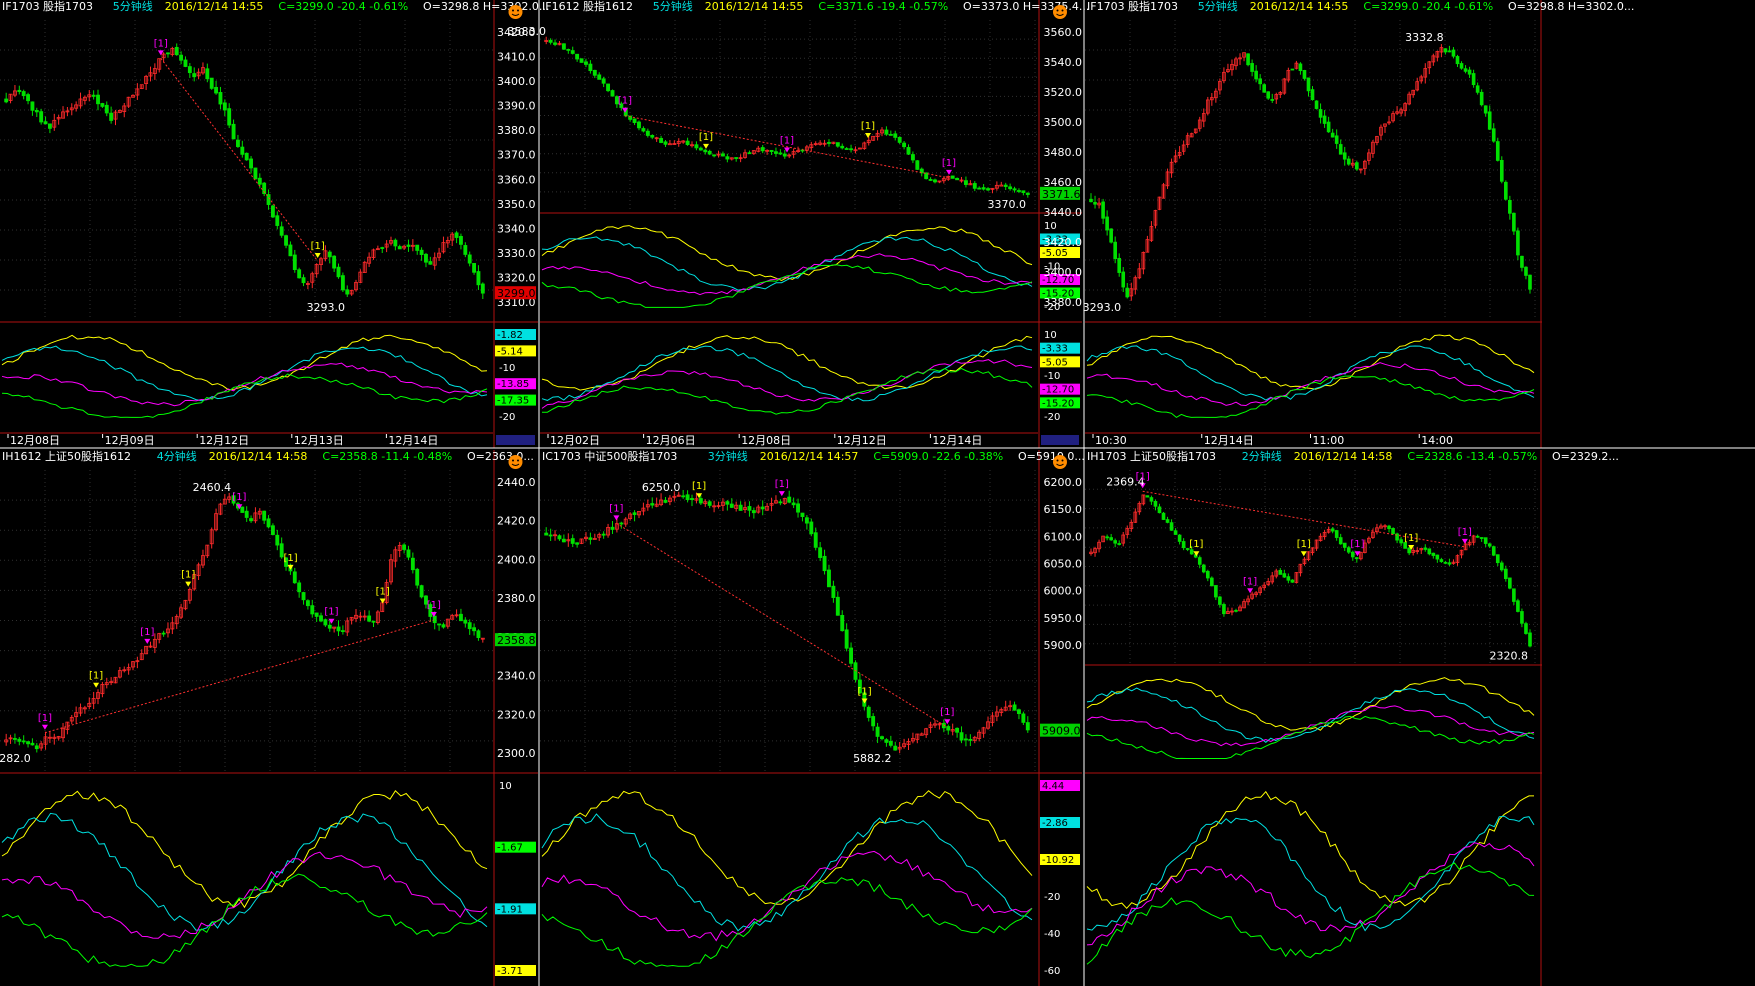 The height and width of the screenshot is (986, 1755). I want to click on y-tick-label: 6150.0, so click(1063, 509).